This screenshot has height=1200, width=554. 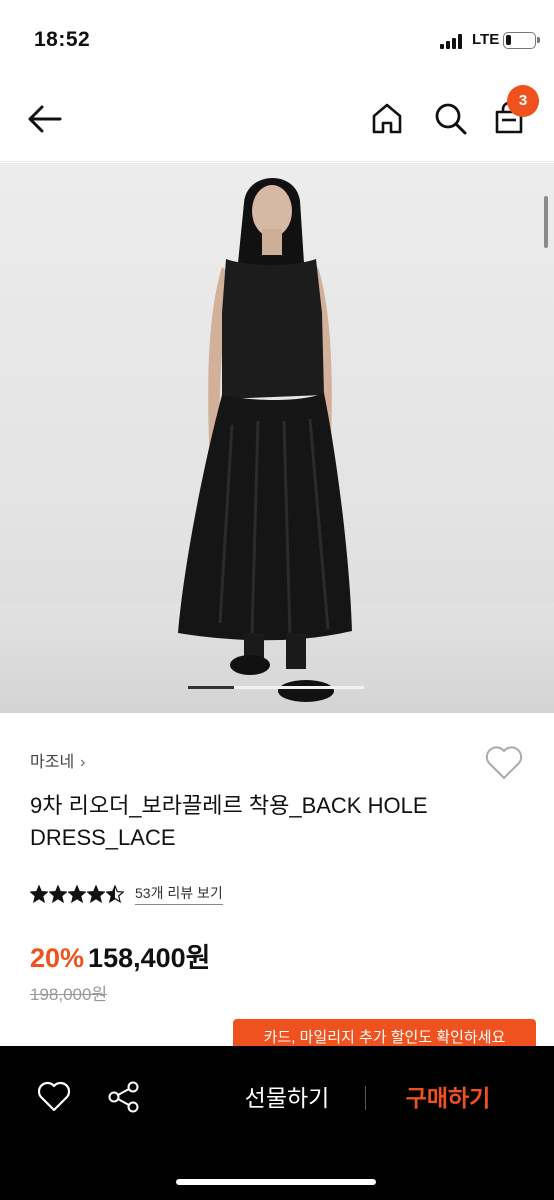 I want to click on sale-price: 158,400원, so click(x=149, y=958).